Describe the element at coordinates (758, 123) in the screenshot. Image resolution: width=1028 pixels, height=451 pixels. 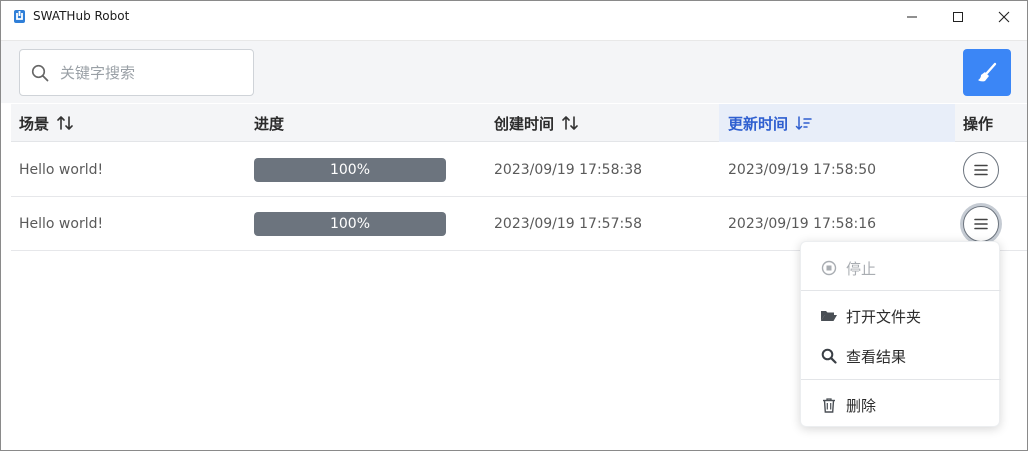
I see `column-label: 更新时间` at that location.